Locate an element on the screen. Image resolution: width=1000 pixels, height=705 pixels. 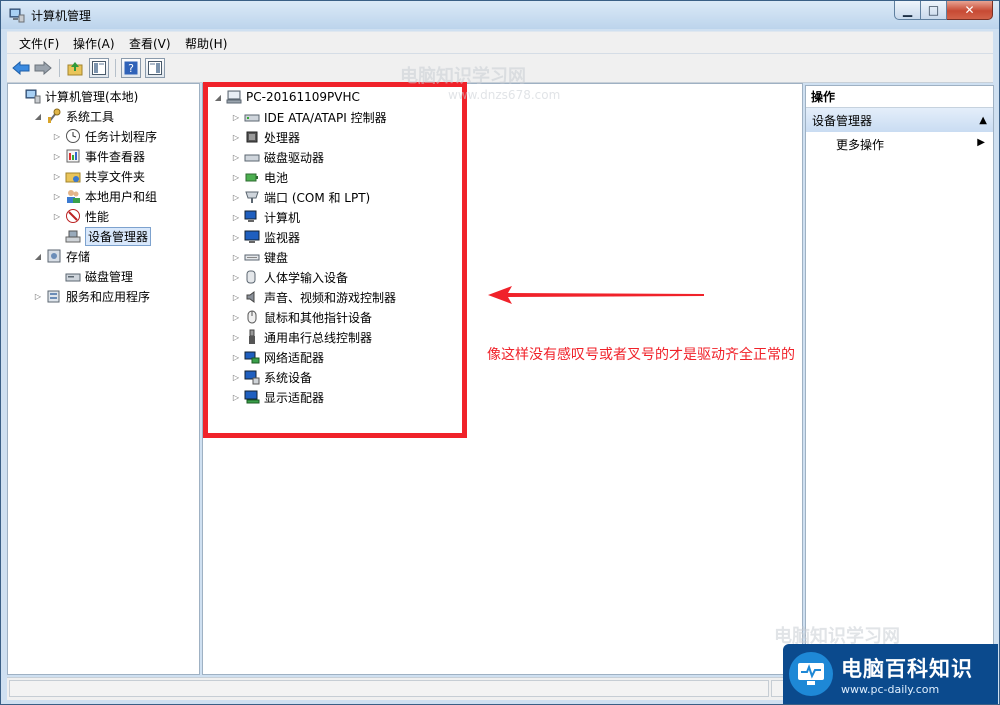
shared-folder-icon is located at coordinates (73, 177).